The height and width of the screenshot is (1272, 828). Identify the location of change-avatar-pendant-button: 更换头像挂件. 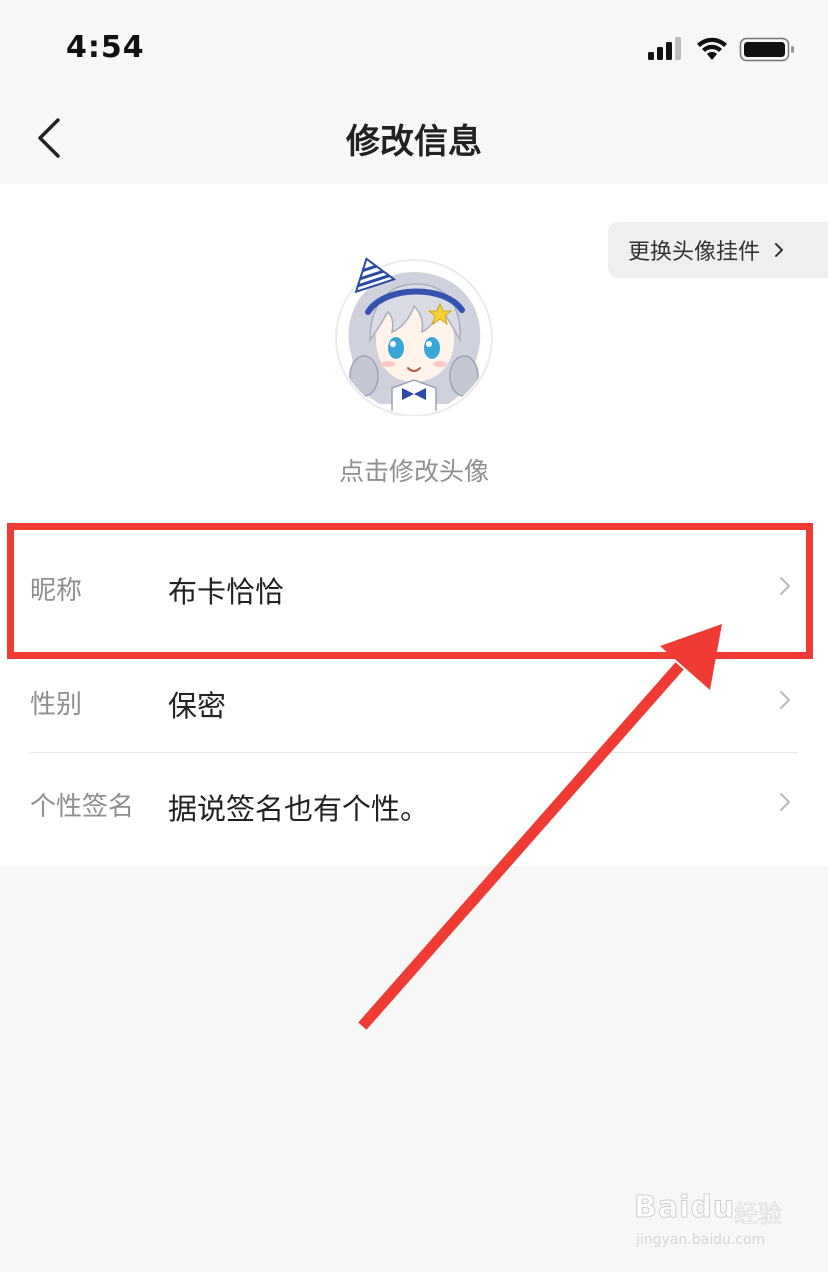
(718, 250).